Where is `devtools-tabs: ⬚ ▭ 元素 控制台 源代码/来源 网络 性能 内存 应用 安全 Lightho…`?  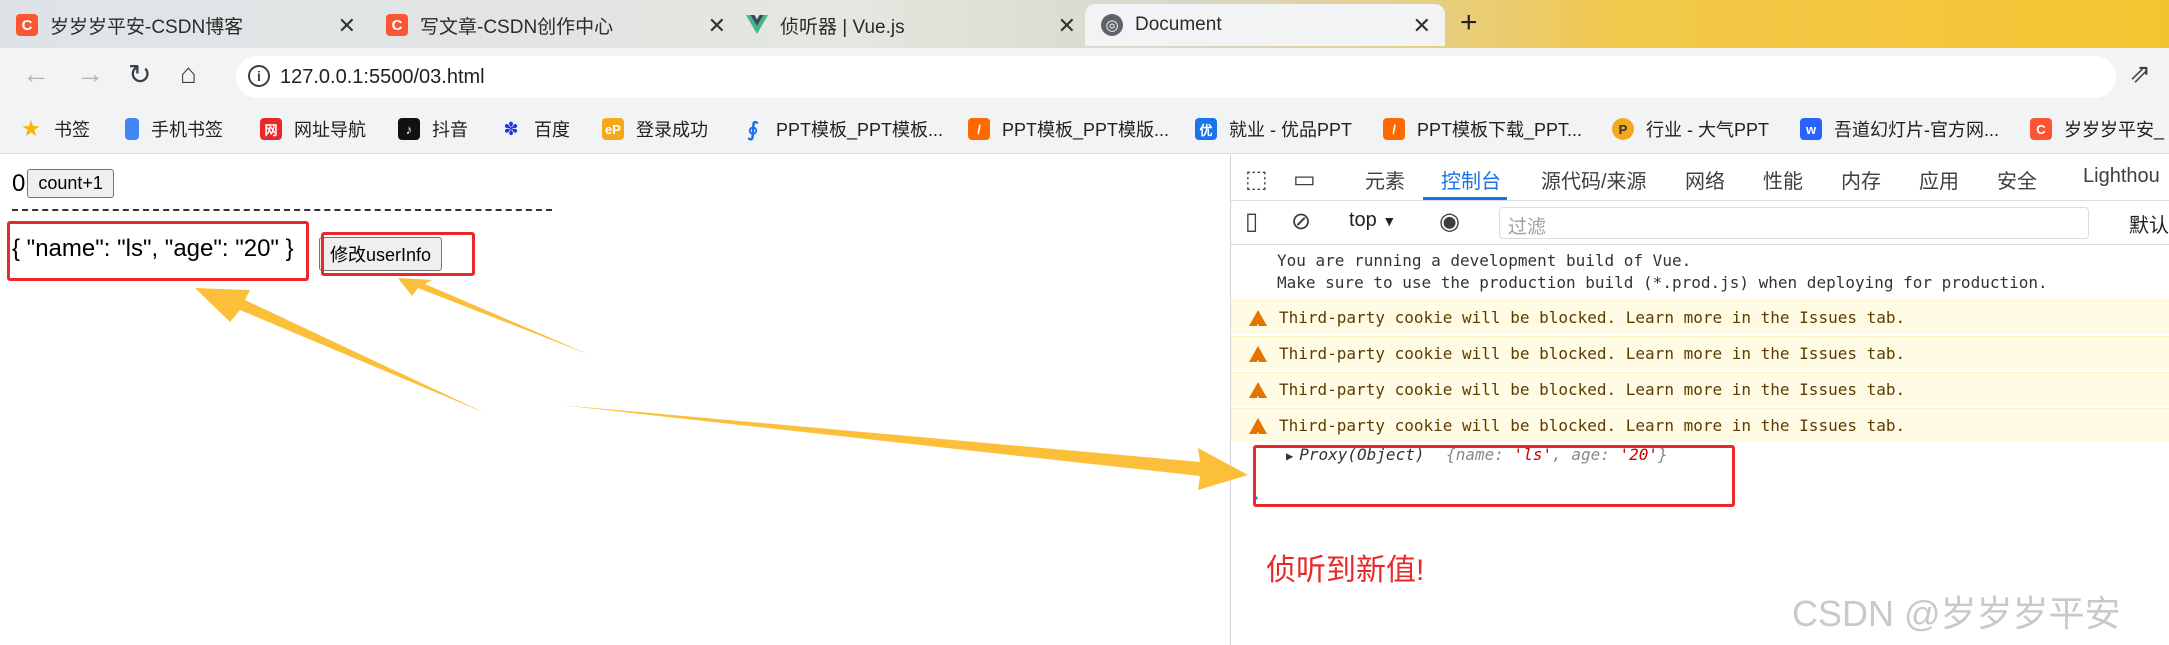
devtools-tabs: ⬚ ▭ 元素 控制台 源代码/来源 网络 性能 内存 应用 安全 Lightho… is located at coordinates (1700, 178).